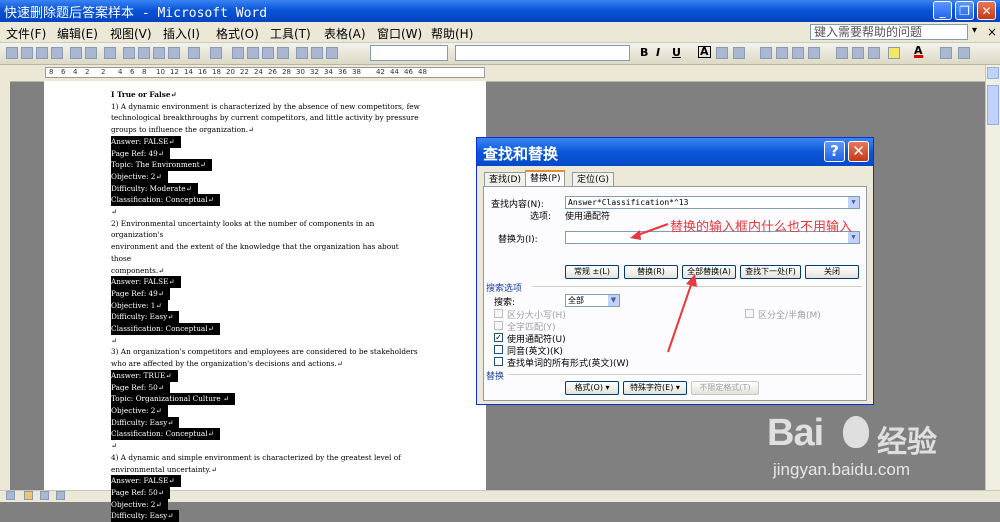 The width and height of the screenshot is (1000, 522). What do you see at coordinates (770, 272) in the screenshot?
I see `find-next-button: 查找下一处(F)` at bounding box center [770, 272].